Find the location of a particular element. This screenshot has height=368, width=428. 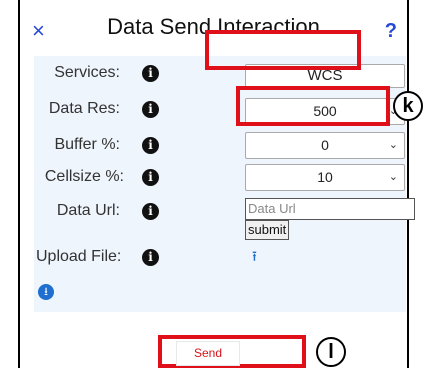

buffer-select: 0 ⌄ is located at coordinates (325, 145).